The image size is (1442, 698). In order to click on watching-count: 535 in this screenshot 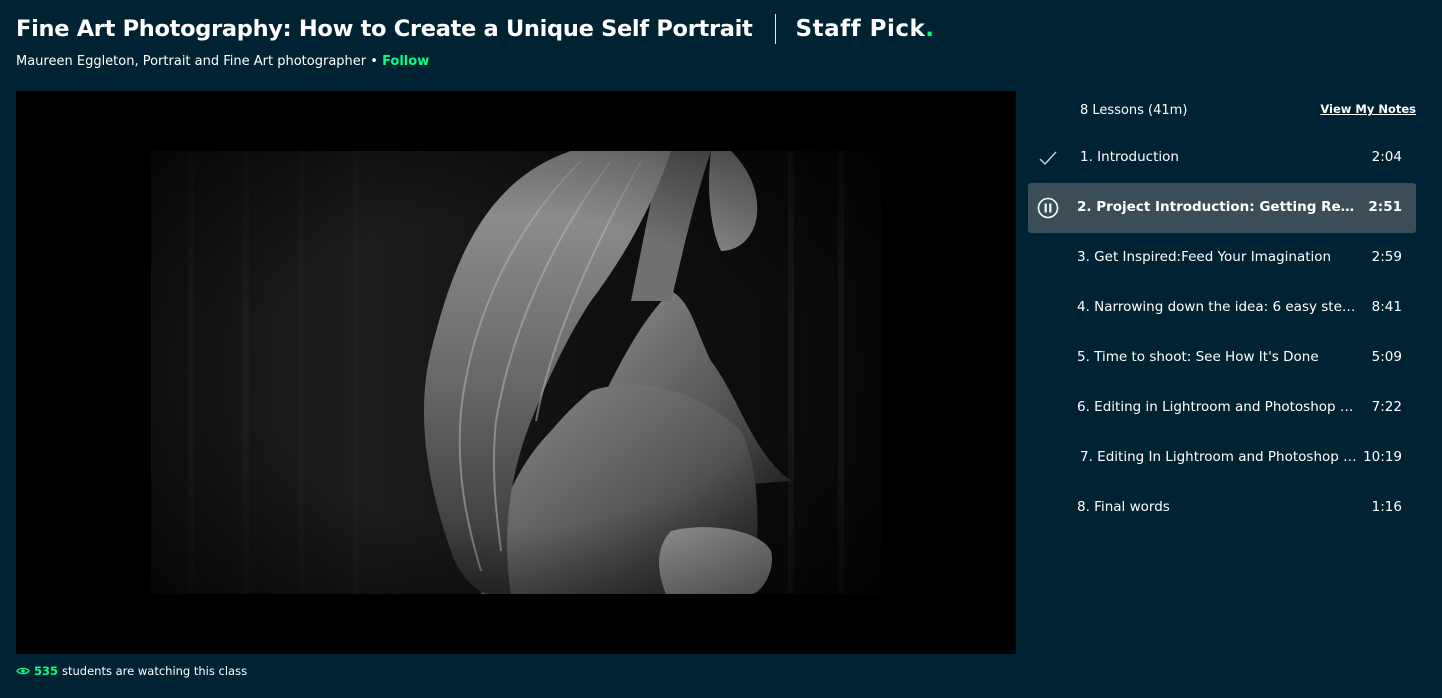, I will do `click(46, 671)`.